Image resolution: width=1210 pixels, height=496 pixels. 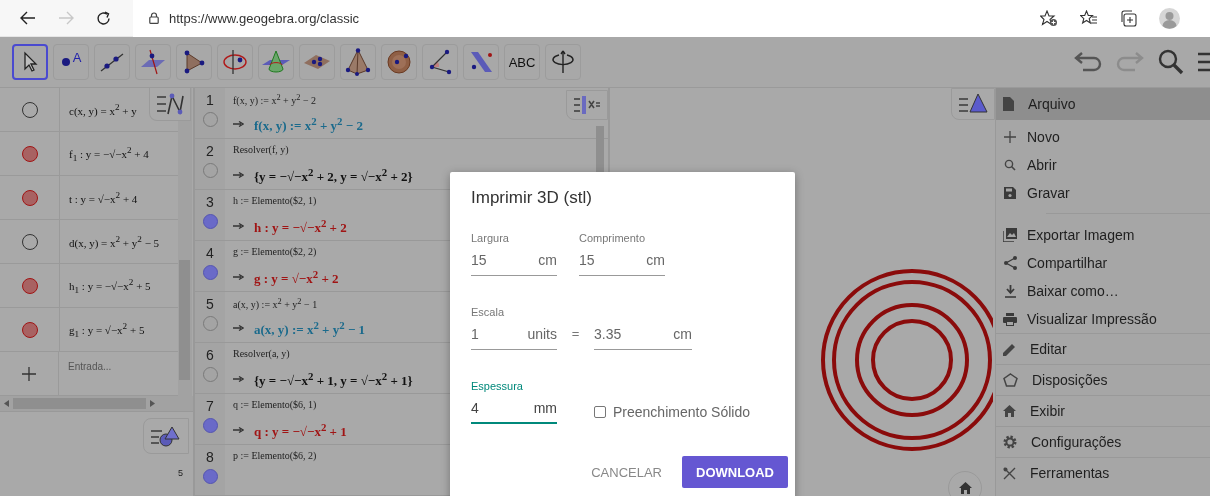 I want to click on cas-input: p := Elemento($6, 2), so click(x=275, y=455).